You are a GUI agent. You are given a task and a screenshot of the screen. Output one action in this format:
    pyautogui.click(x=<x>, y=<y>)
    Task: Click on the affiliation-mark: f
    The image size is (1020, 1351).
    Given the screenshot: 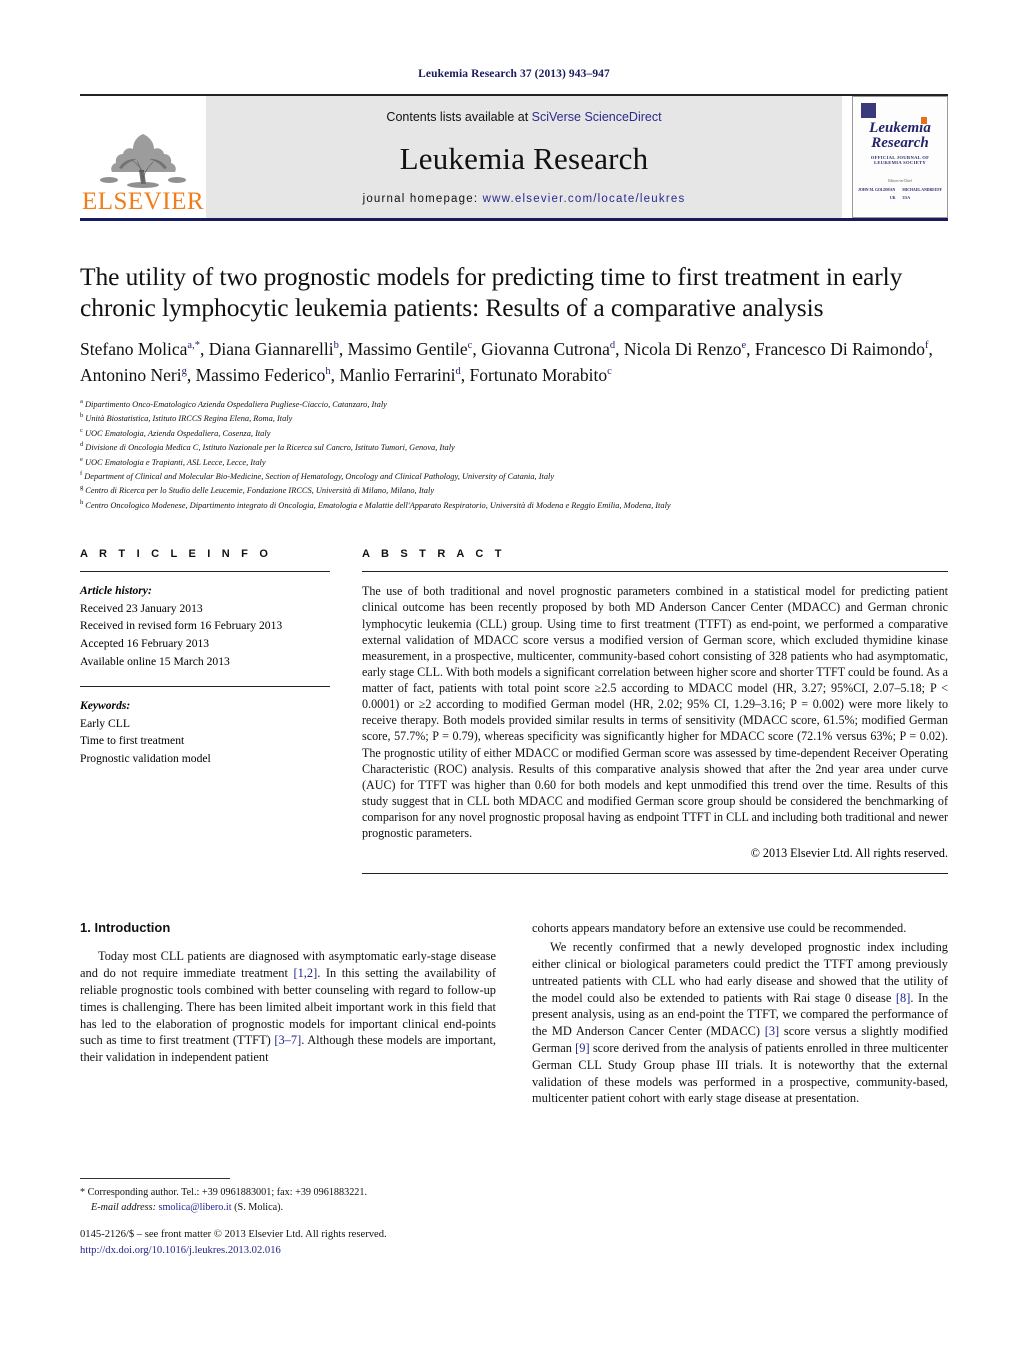 What is the action you would take?
    pyautogui.click(x=81, y=473)
    